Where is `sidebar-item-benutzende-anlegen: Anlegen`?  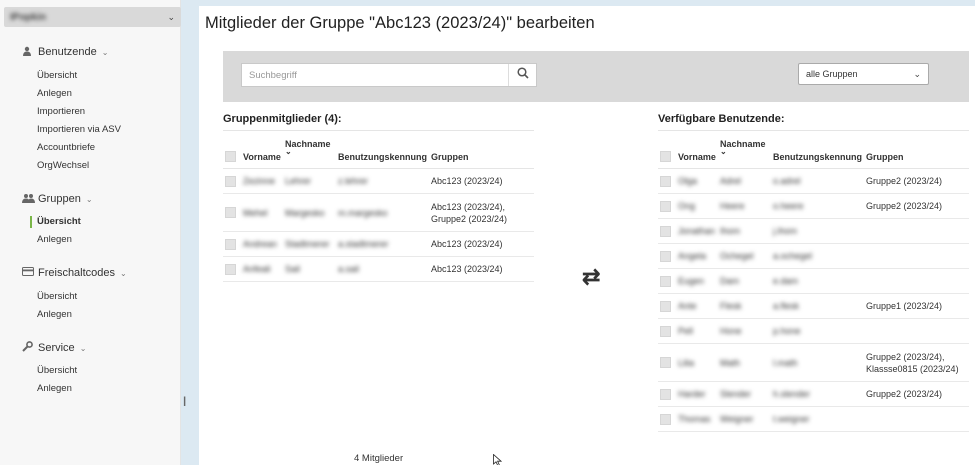 sidebar-item-benutzende-anlegen: Anlegen is located at coordinates (54, 93).